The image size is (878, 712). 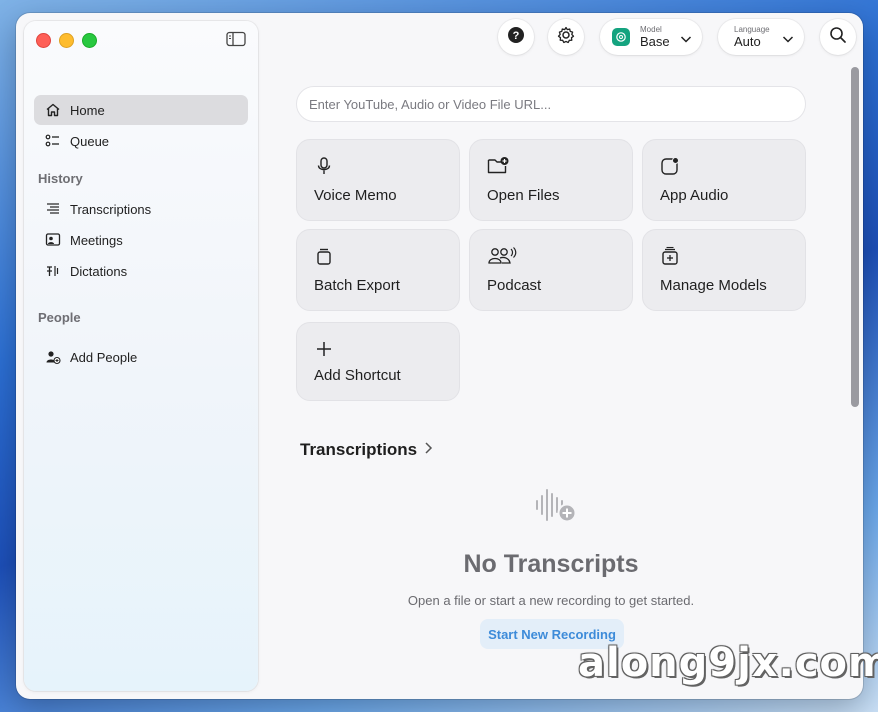 What do you see at coordinates (87, 110) in the screenshot?
I see `sidebar-item-label: Home` at bounding box center [87, 110].